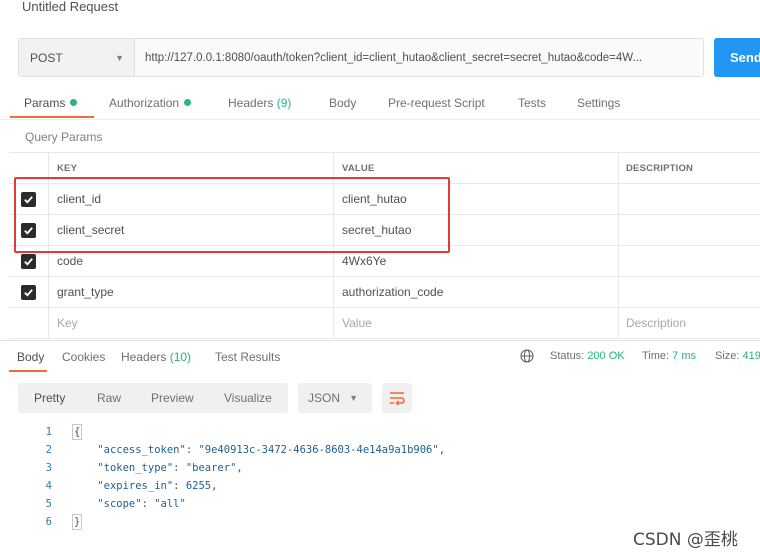 This screenshot has width=760, height=554. Describe the element at coordinates (380, 432) in the screenshot. I see `code-line: 1 {` at that location.